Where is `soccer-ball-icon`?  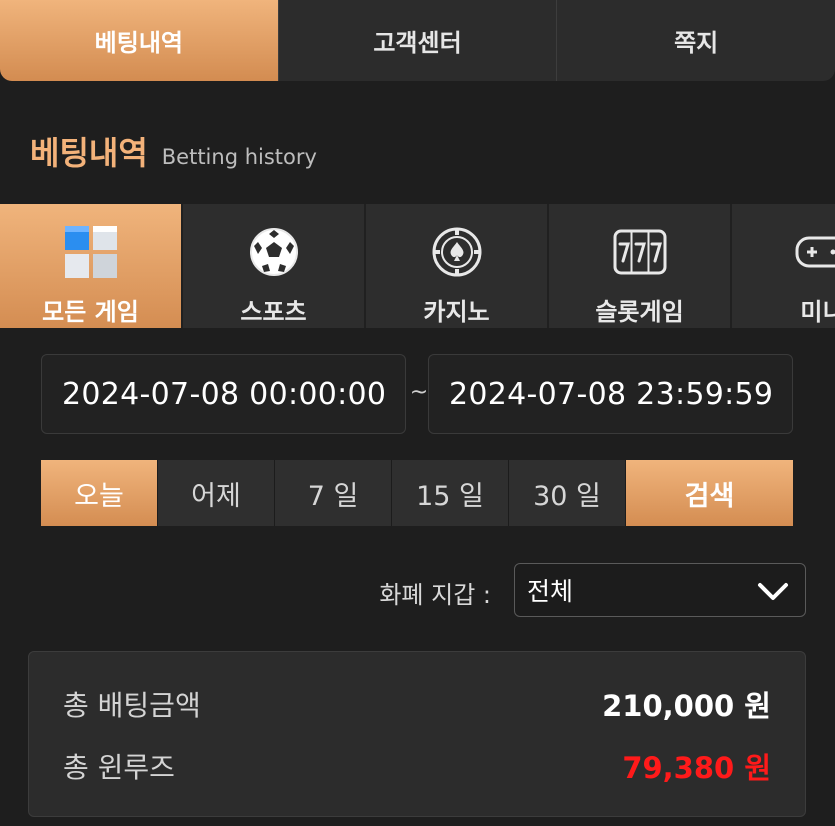 soccer-ball-icon is located at coordinates (274, 252).